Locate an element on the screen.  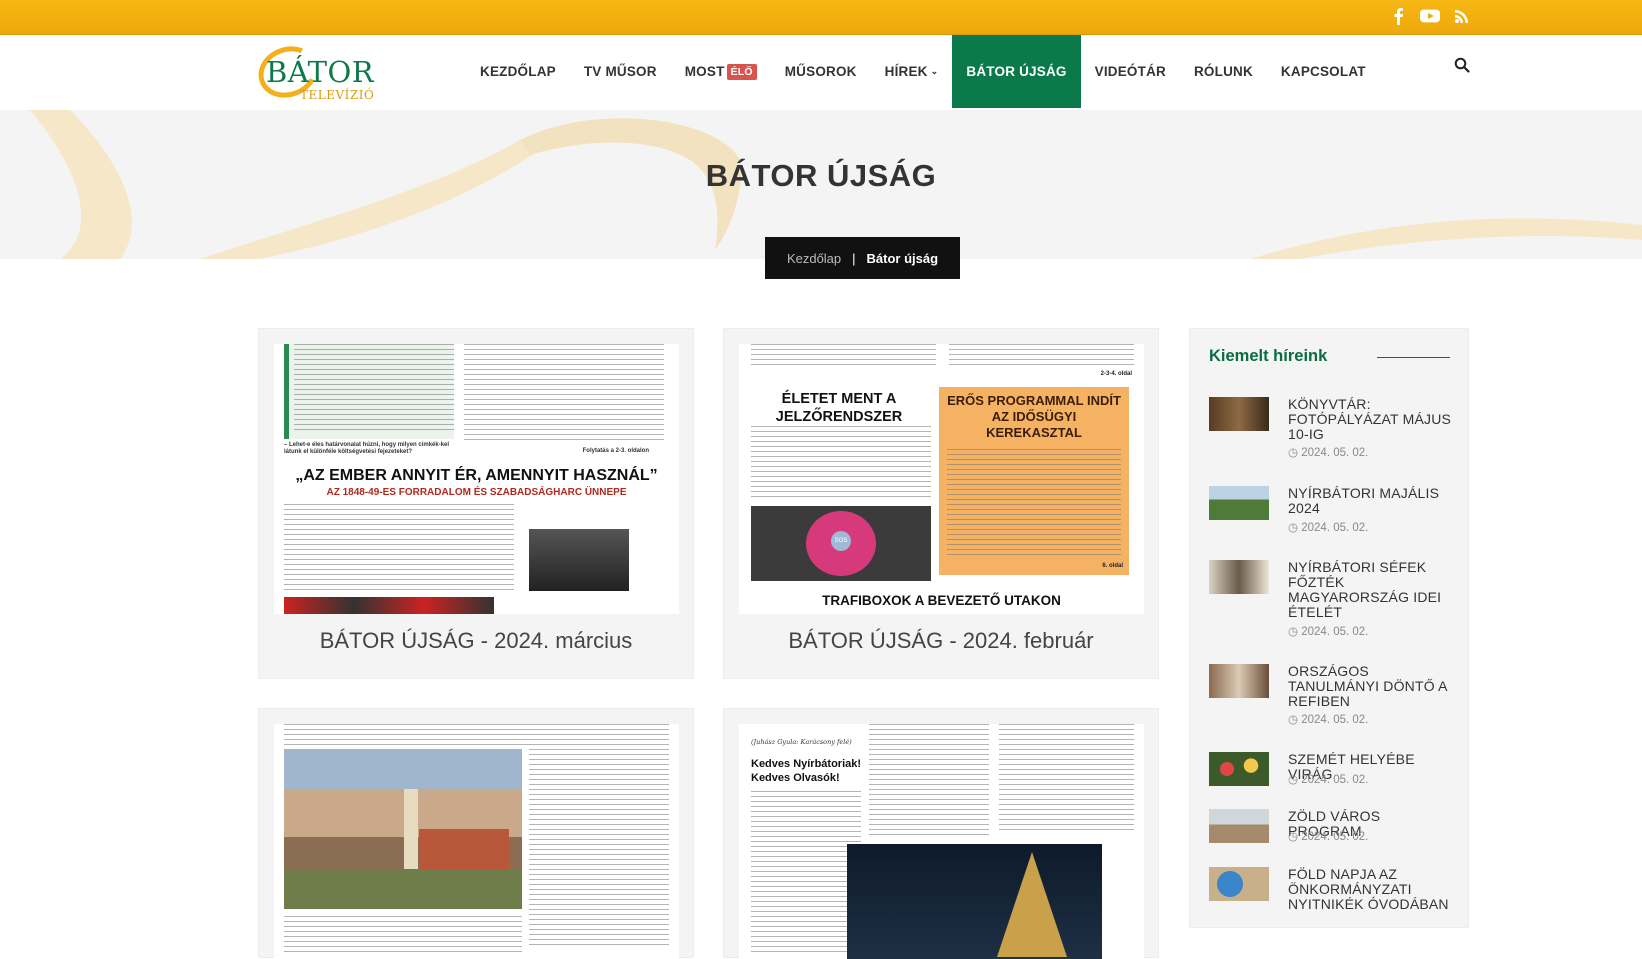
news-item: ZÖLD VÁROS PROGRAM ◷ 2024. 05. 02. is located at coordinates (1331, 826).